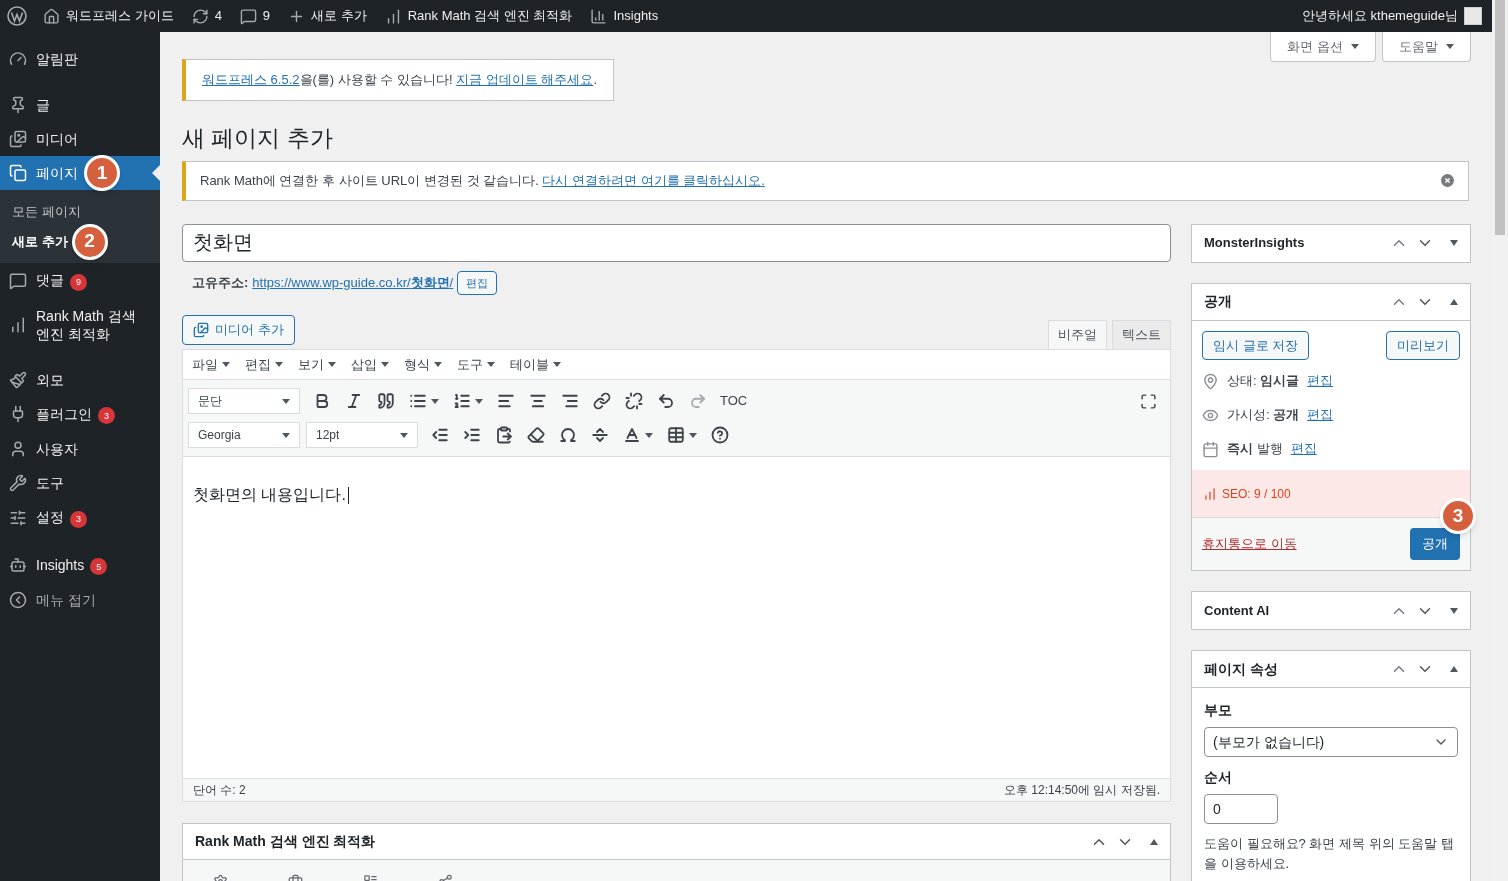  What do you see at coordinates (602, 401) in the screenshot?
I see `link-icon` at bounding box center [602, 401].